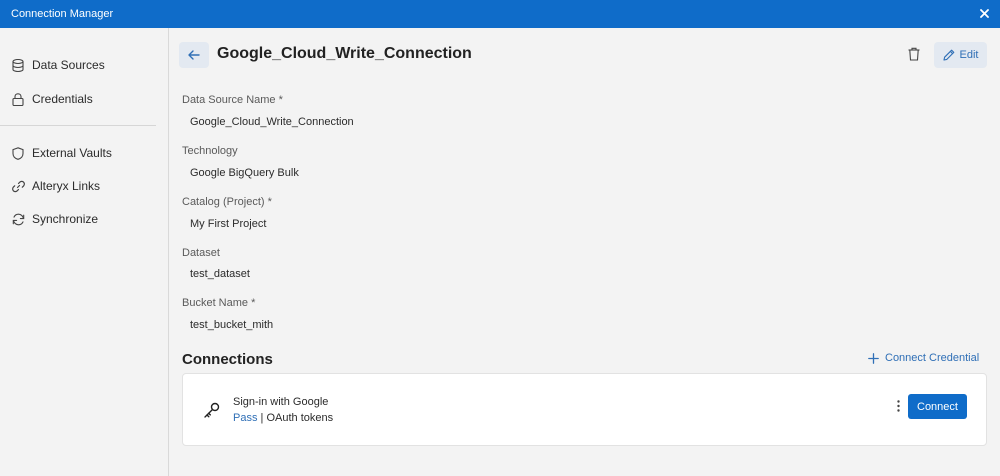  I want to click on sidebar-item-credentials: Credentials, so click(52, 99).